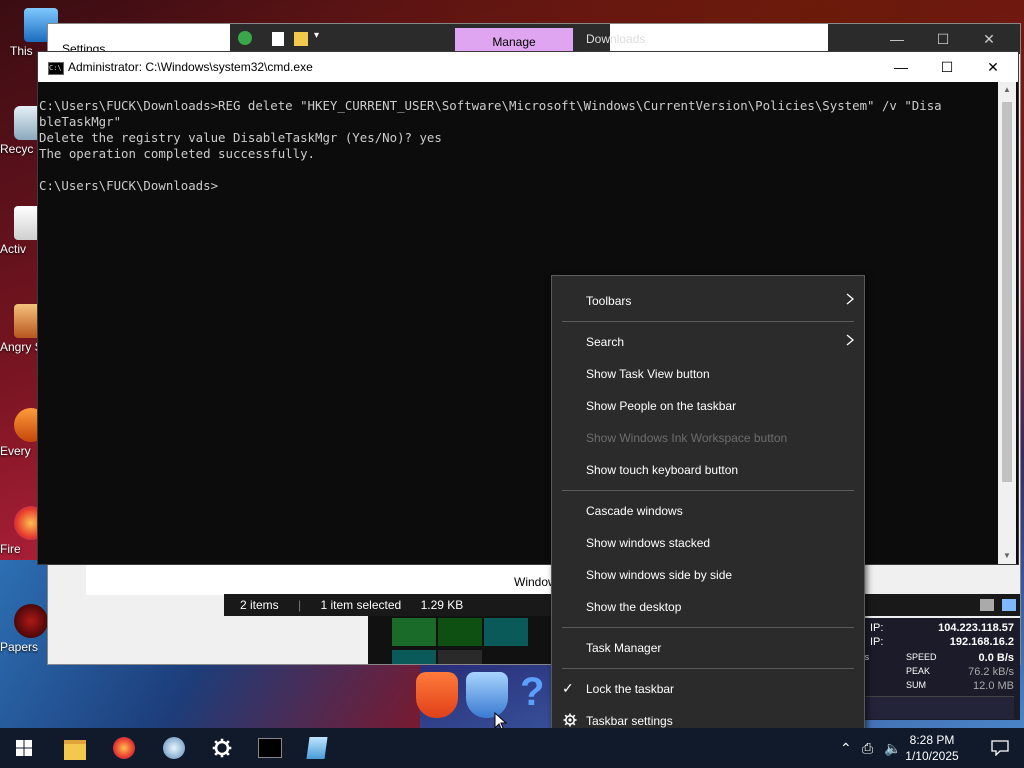 This screenshot has height=768, width=1024. I want to click on desktop-icon-label: Papers, F, so click(19, 647).